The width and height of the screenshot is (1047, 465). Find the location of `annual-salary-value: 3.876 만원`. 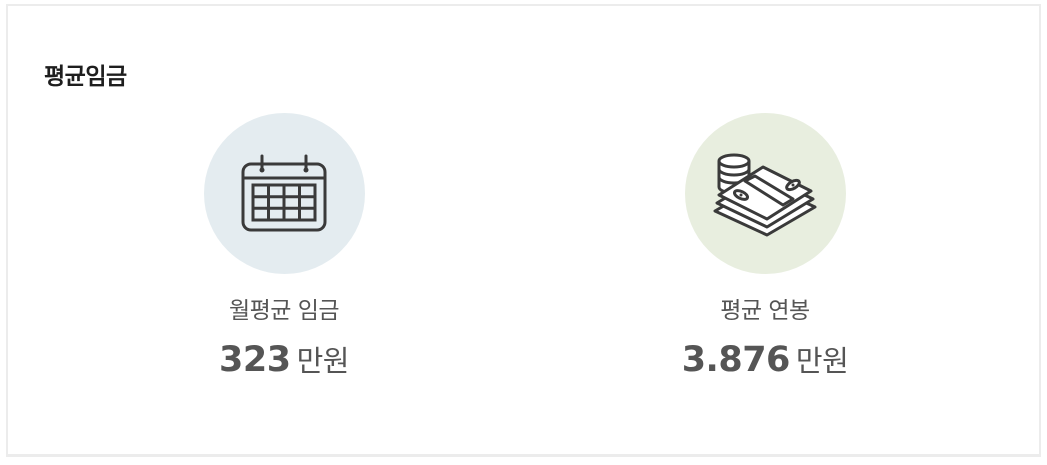

annual-salary-value: 3.876 만원 is located at coordinates (765, 363).